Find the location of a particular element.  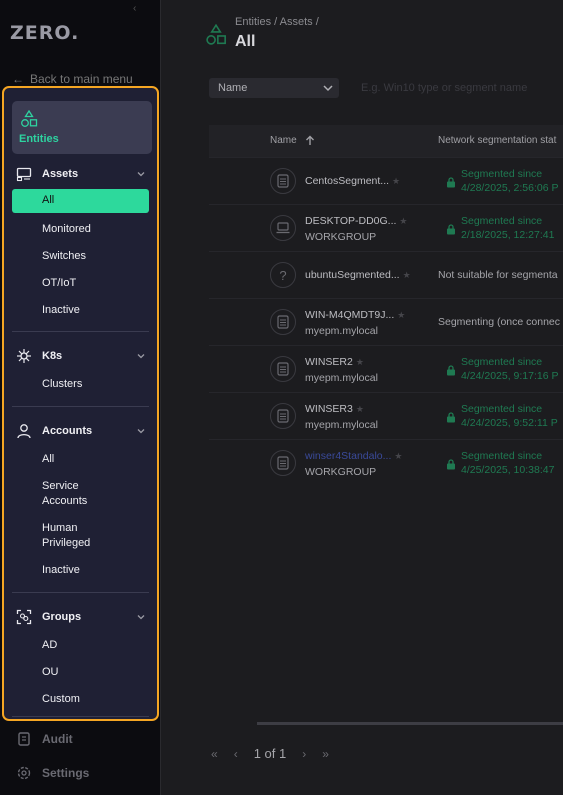

app-logo: ZERO. is located at coordinates (45, 33).